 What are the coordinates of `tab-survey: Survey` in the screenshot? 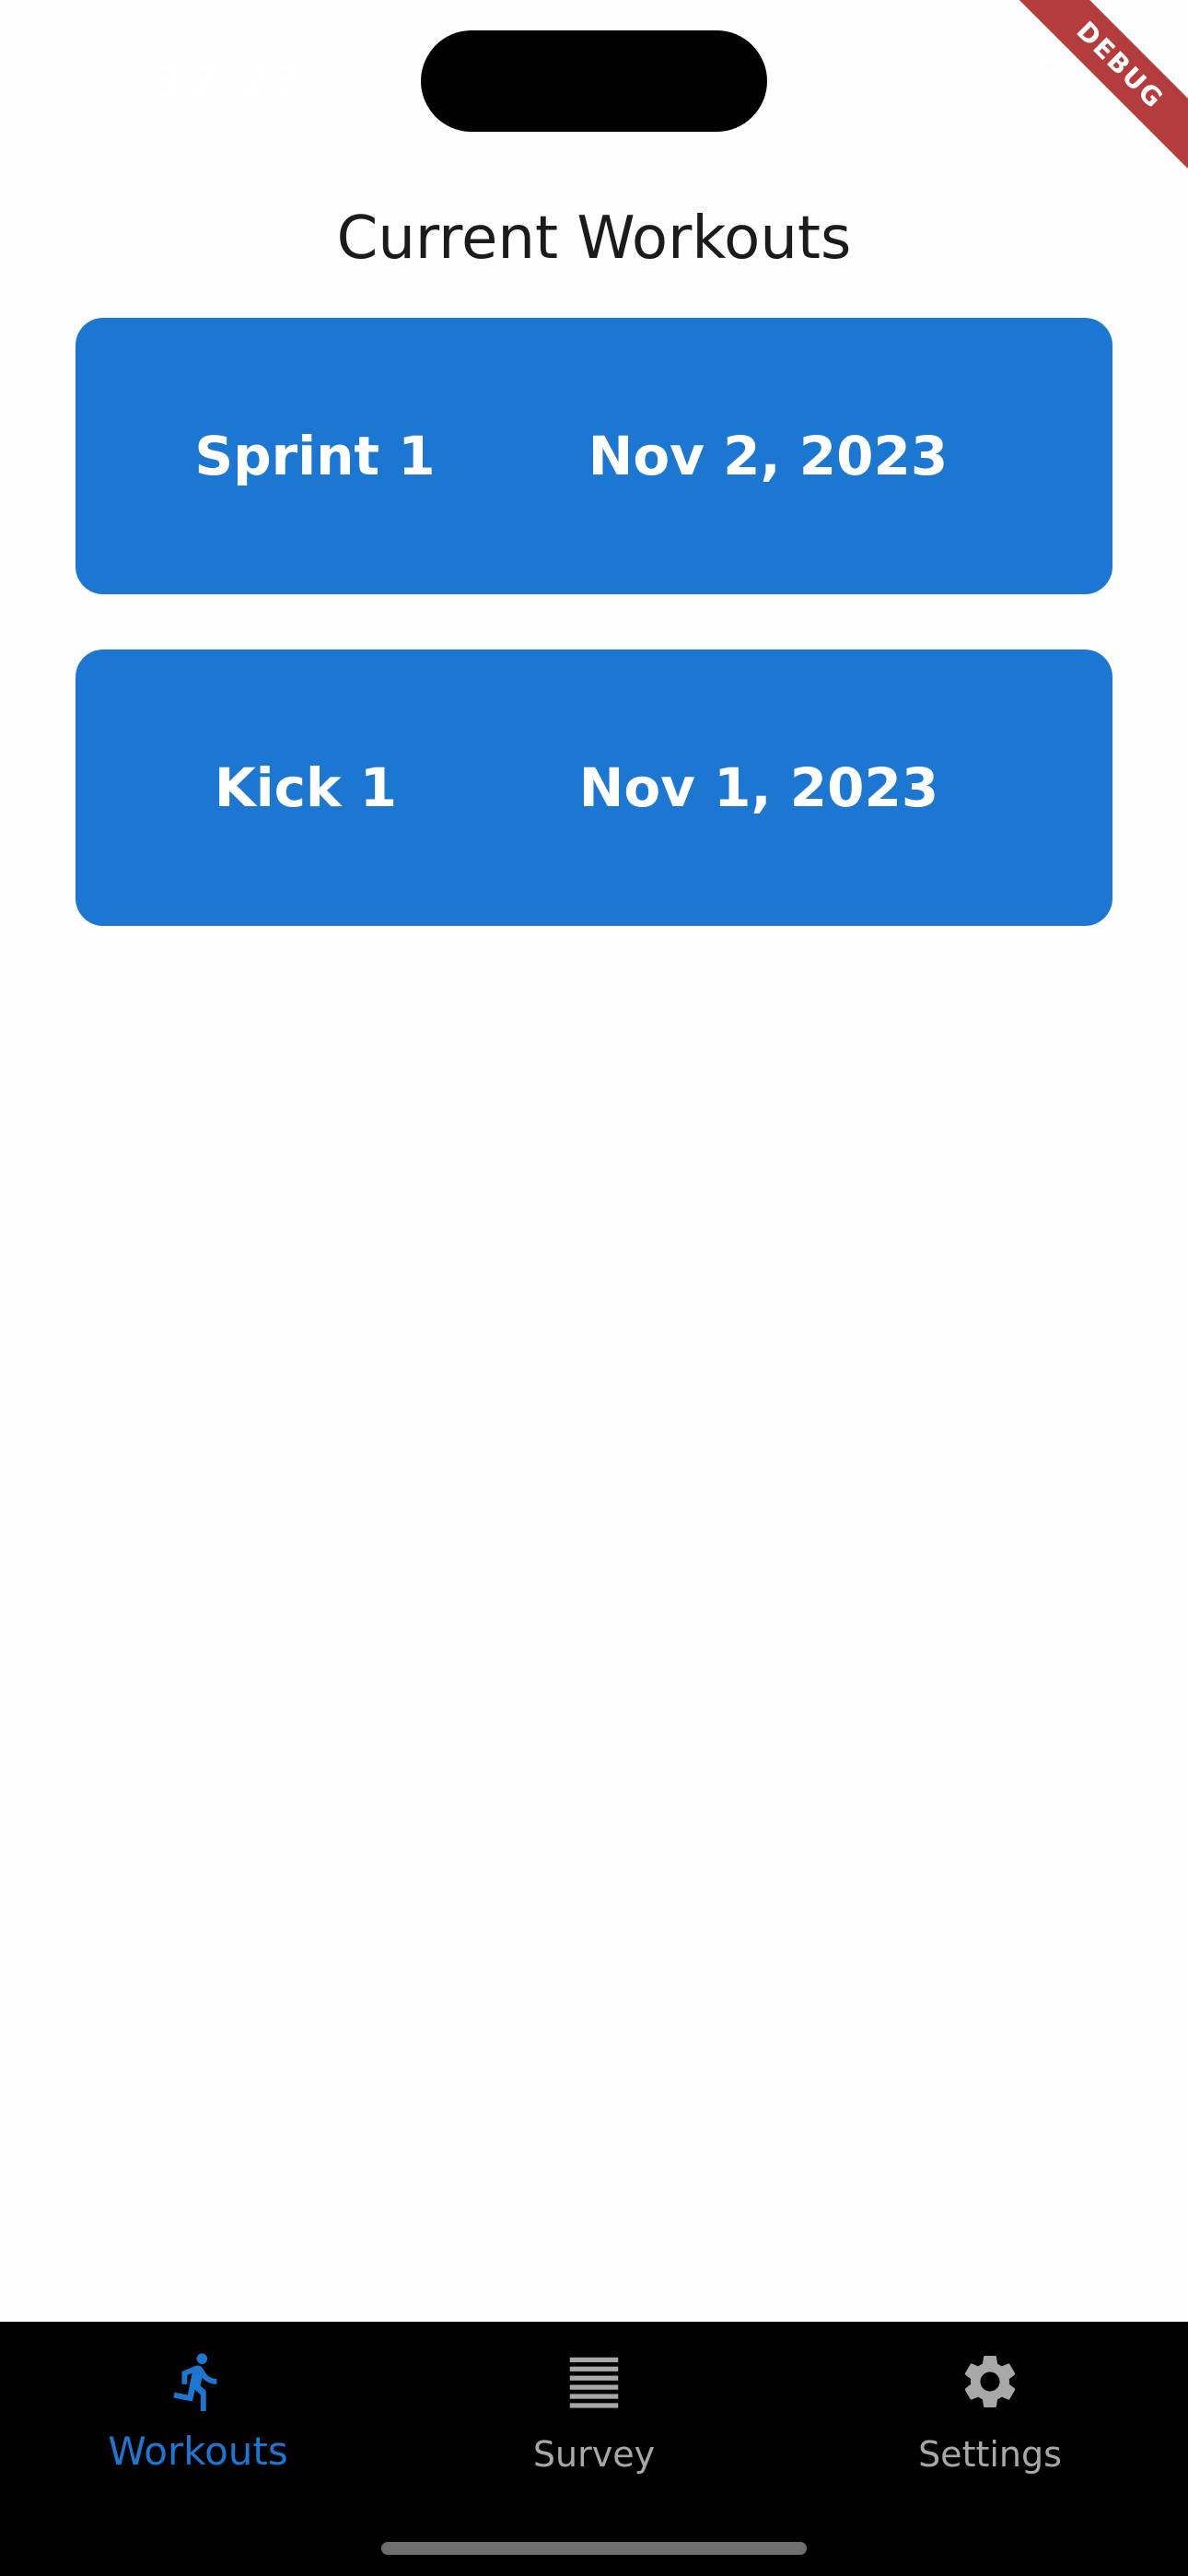 It's located at (594, 2414).